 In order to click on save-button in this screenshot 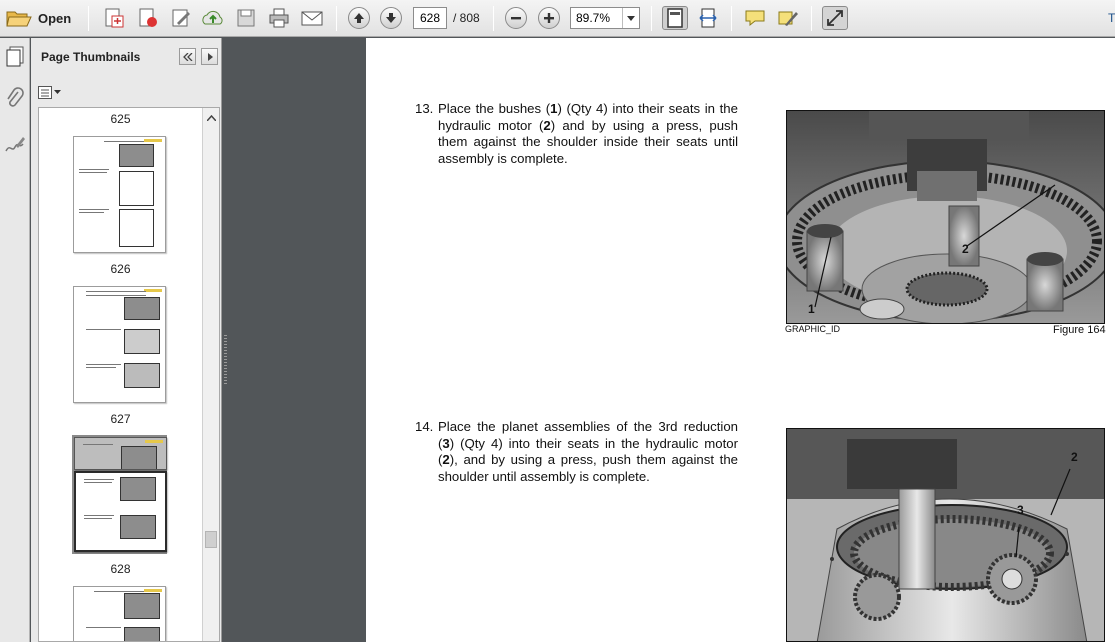, I will do `click(246, 18)`.